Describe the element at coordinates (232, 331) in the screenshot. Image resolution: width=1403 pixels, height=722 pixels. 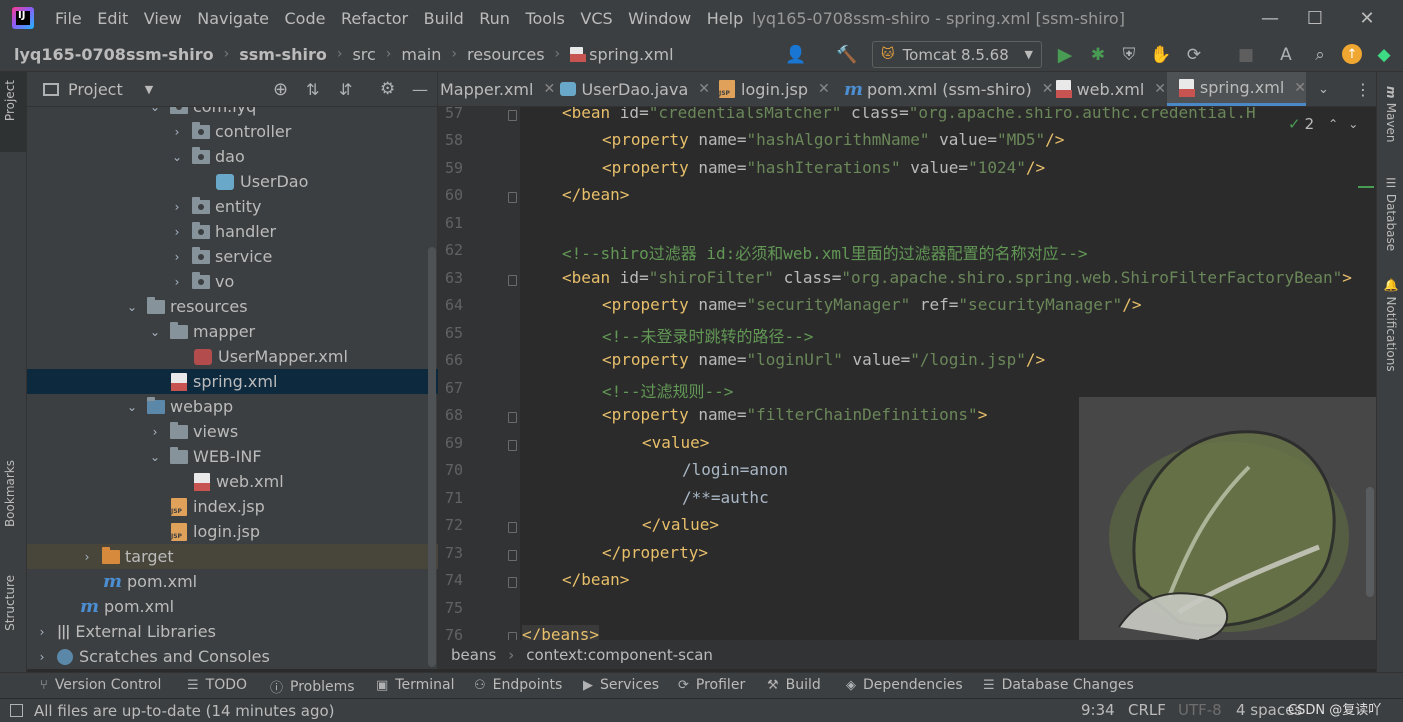
I see `tree-item-mapper: ⌄ mapper` at that location.